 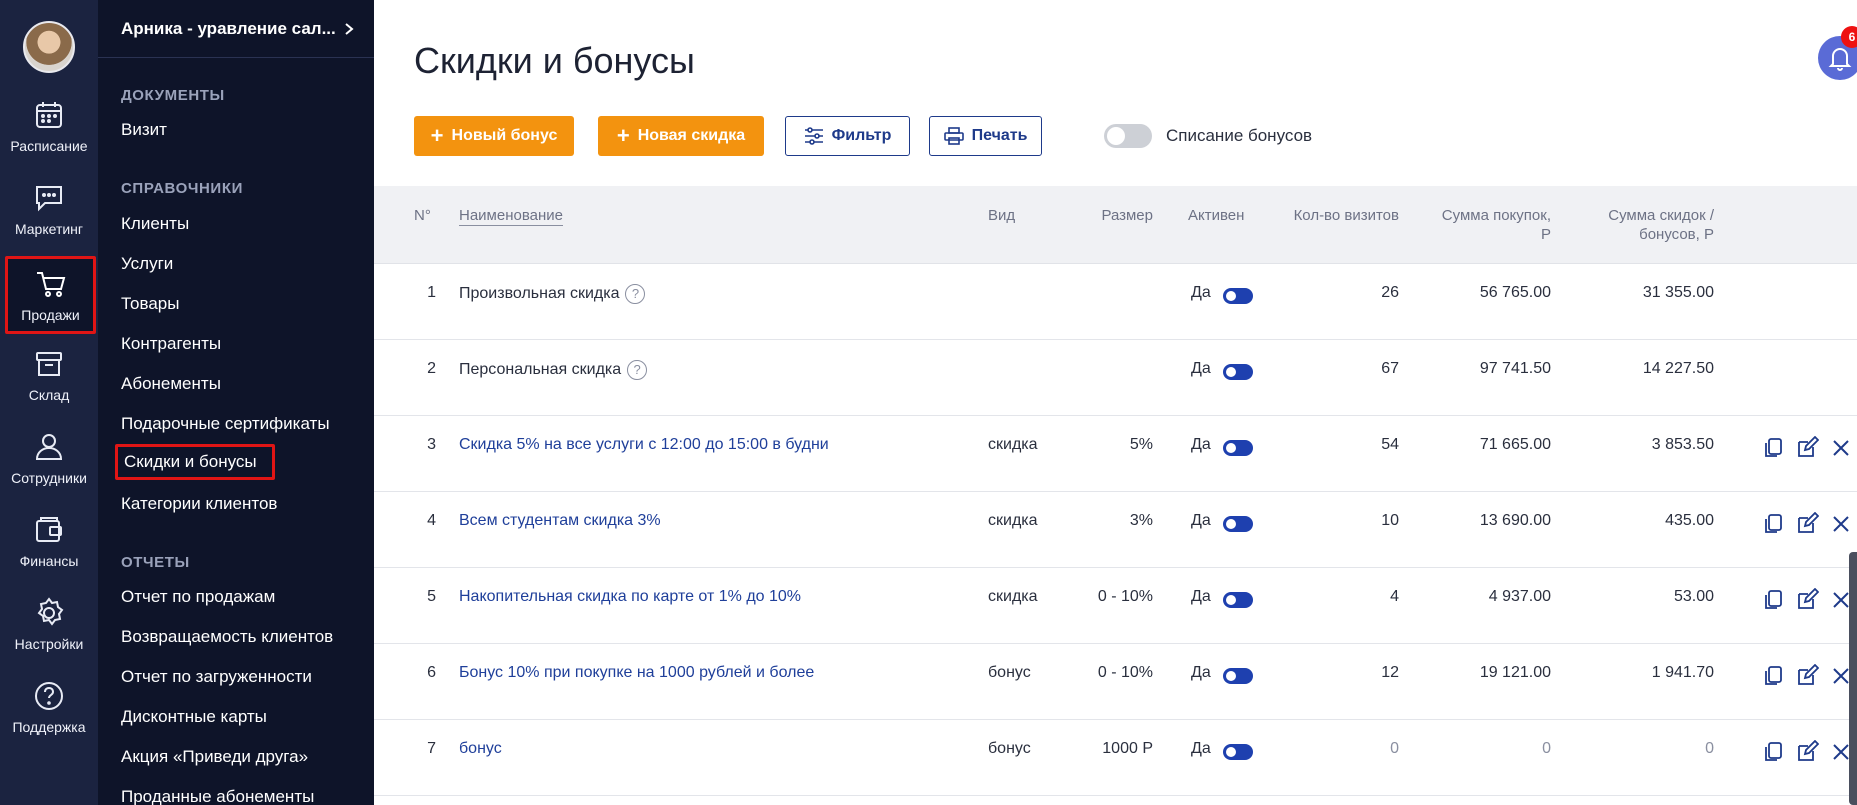 What do you see at coordinates (171, 344) in the screenshot?
I see `subnav-link-contractors: Контрагенты` at bounding box center [171, 344].